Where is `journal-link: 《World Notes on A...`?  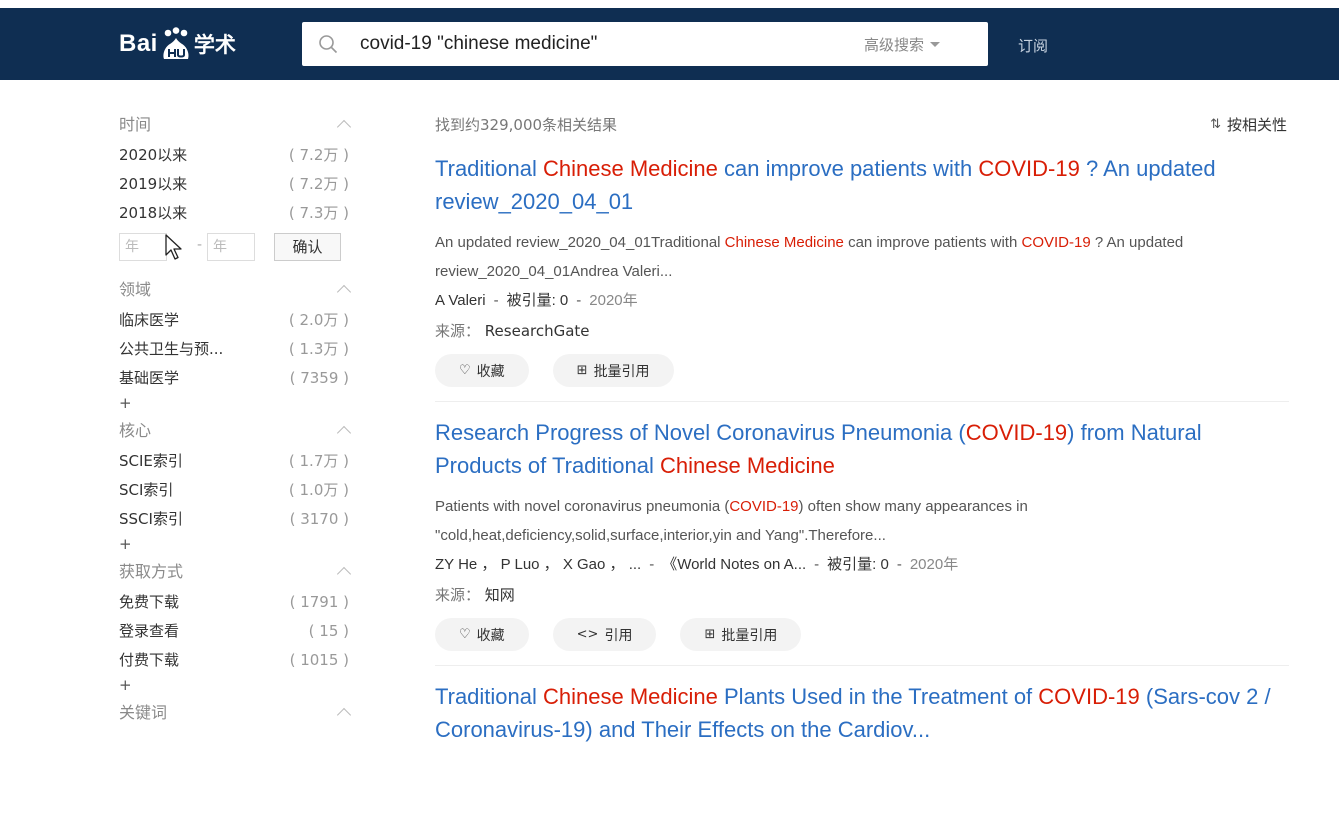
journal-link: 《World Notes on A... is located at coordinates (734, 564).